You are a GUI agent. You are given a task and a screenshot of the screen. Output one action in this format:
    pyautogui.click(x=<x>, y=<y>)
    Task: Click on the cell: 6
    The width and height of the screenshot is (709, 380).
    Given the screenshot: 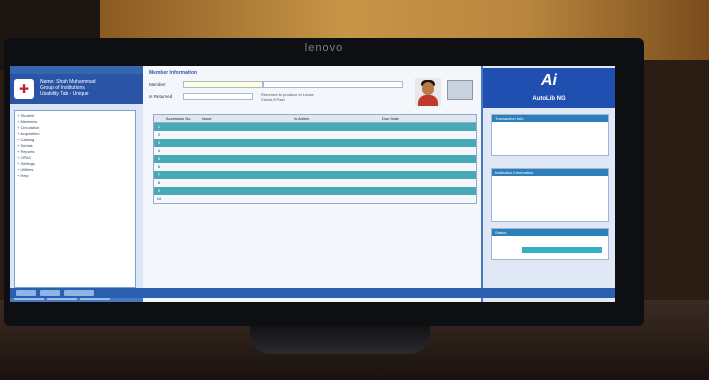 What is the action you would take?
    pyautogui.click(x=159, y=166)
    